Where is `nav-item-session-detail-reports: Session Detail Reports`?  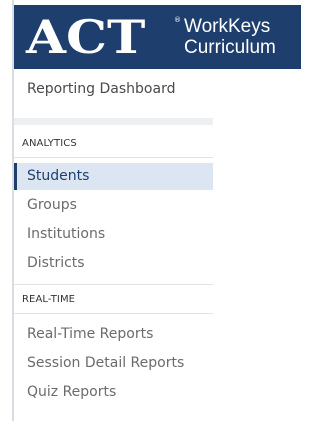 nav-item-session-detail-reports: Session Detail Reports is located at coordinates (113, 363).